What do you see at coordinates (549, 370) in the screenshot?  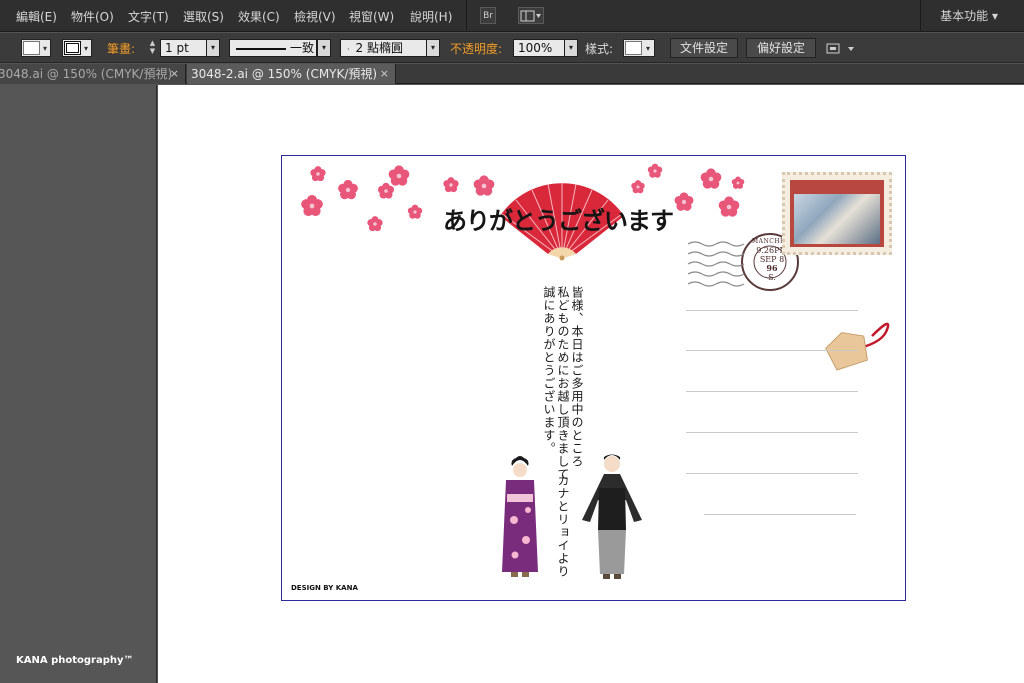 I see `message-line-3: 誠にありがとうございます。` at bounding box center [549, 370].